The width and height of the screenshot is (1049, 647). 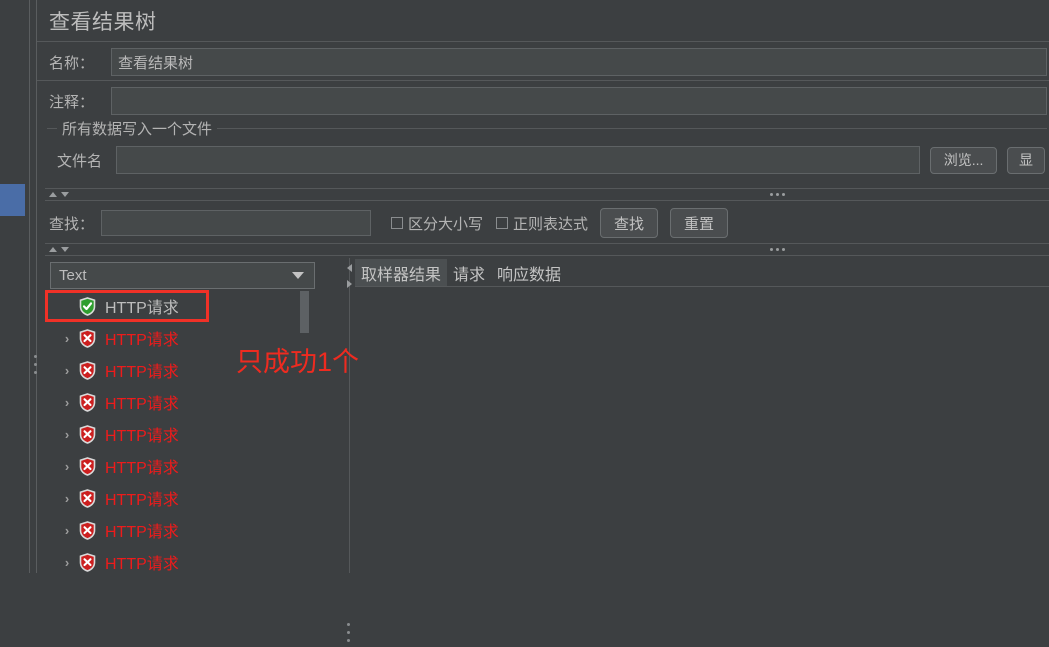 I want to click on tab-0: 取样器结果, so click(x=401, y=272).